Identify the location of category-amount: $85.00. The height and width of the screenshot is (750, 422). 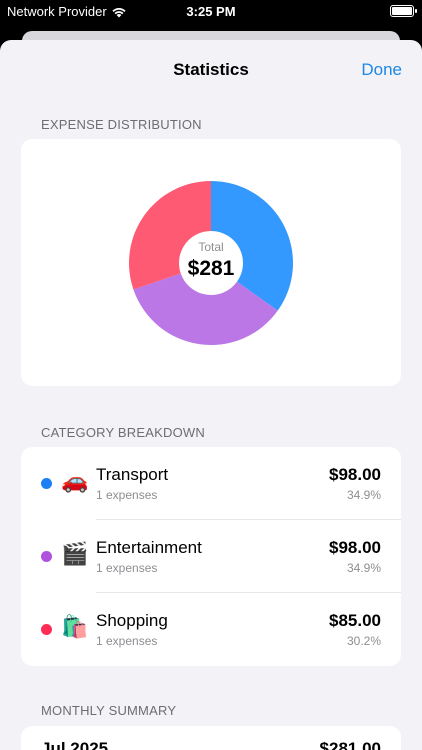
(355, 620).